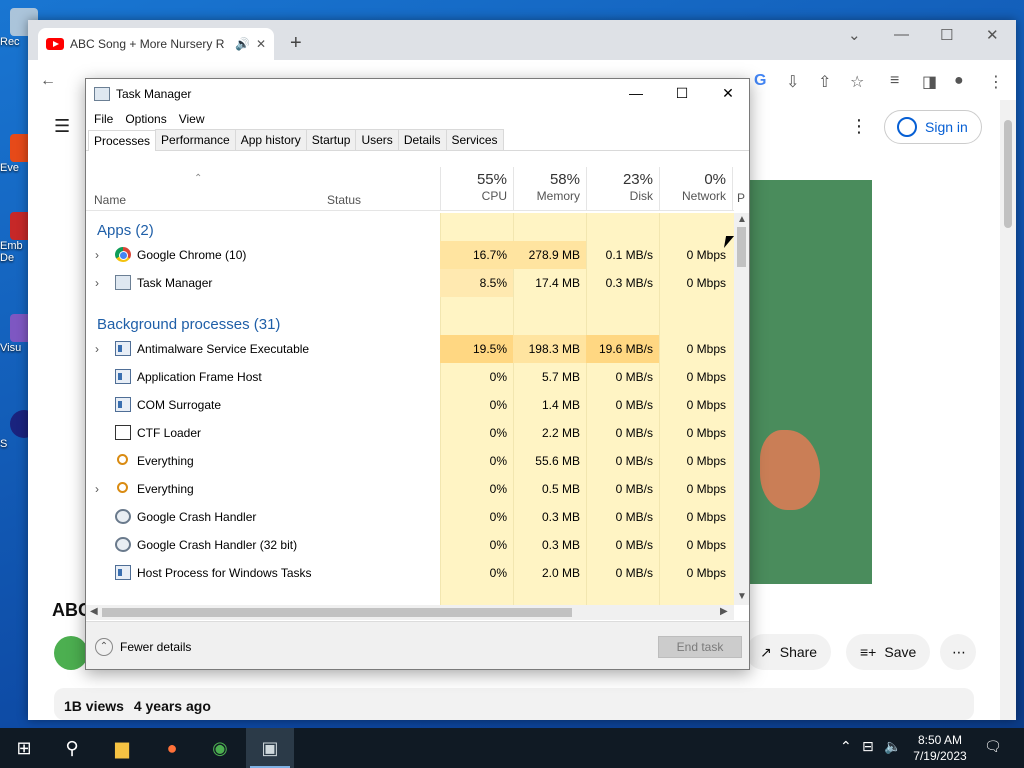 The image size is (1024, 768). Describe the element at coordinates (549, 255) in the screenshot. I see `process-mem-cell: 278.9 MB` at that location.